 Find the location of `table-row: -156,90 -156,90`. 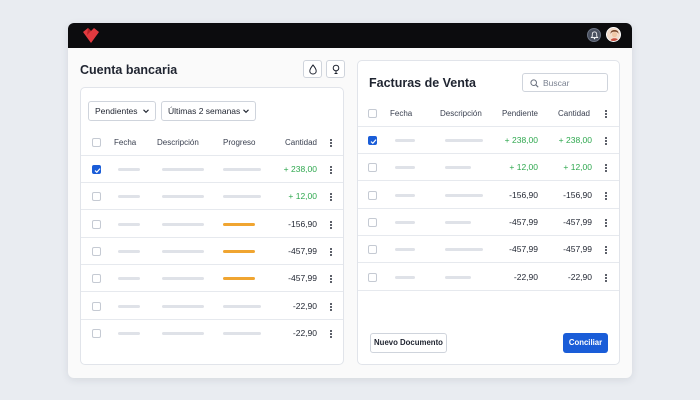

table-row: -156,90 -156,90 is located at coordinates (488, 195).